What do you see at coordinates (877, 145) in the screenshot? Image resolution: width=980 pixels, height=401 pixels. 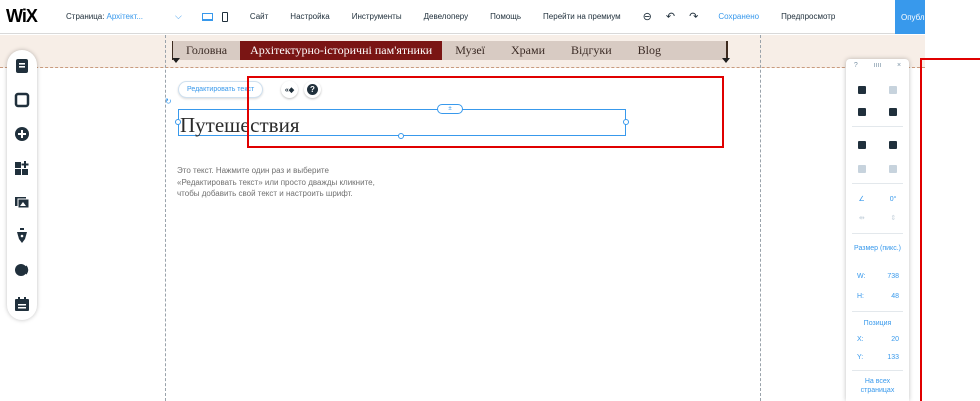 I see `arrange-row` at bounding box center [877, 145].